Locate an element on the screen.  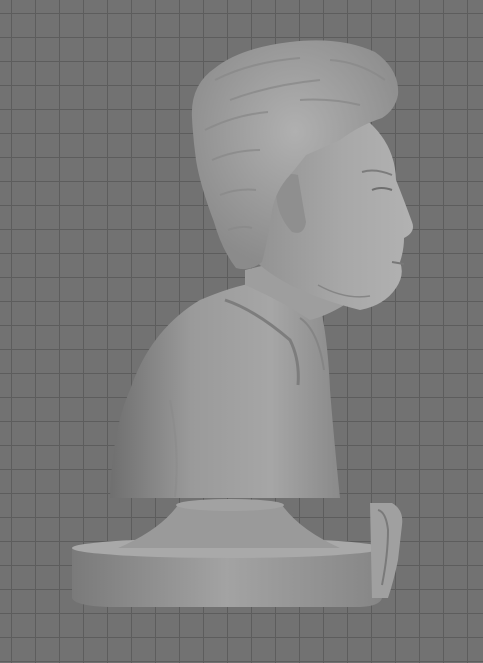
pedestal-base is located at coordinates (227, 553).